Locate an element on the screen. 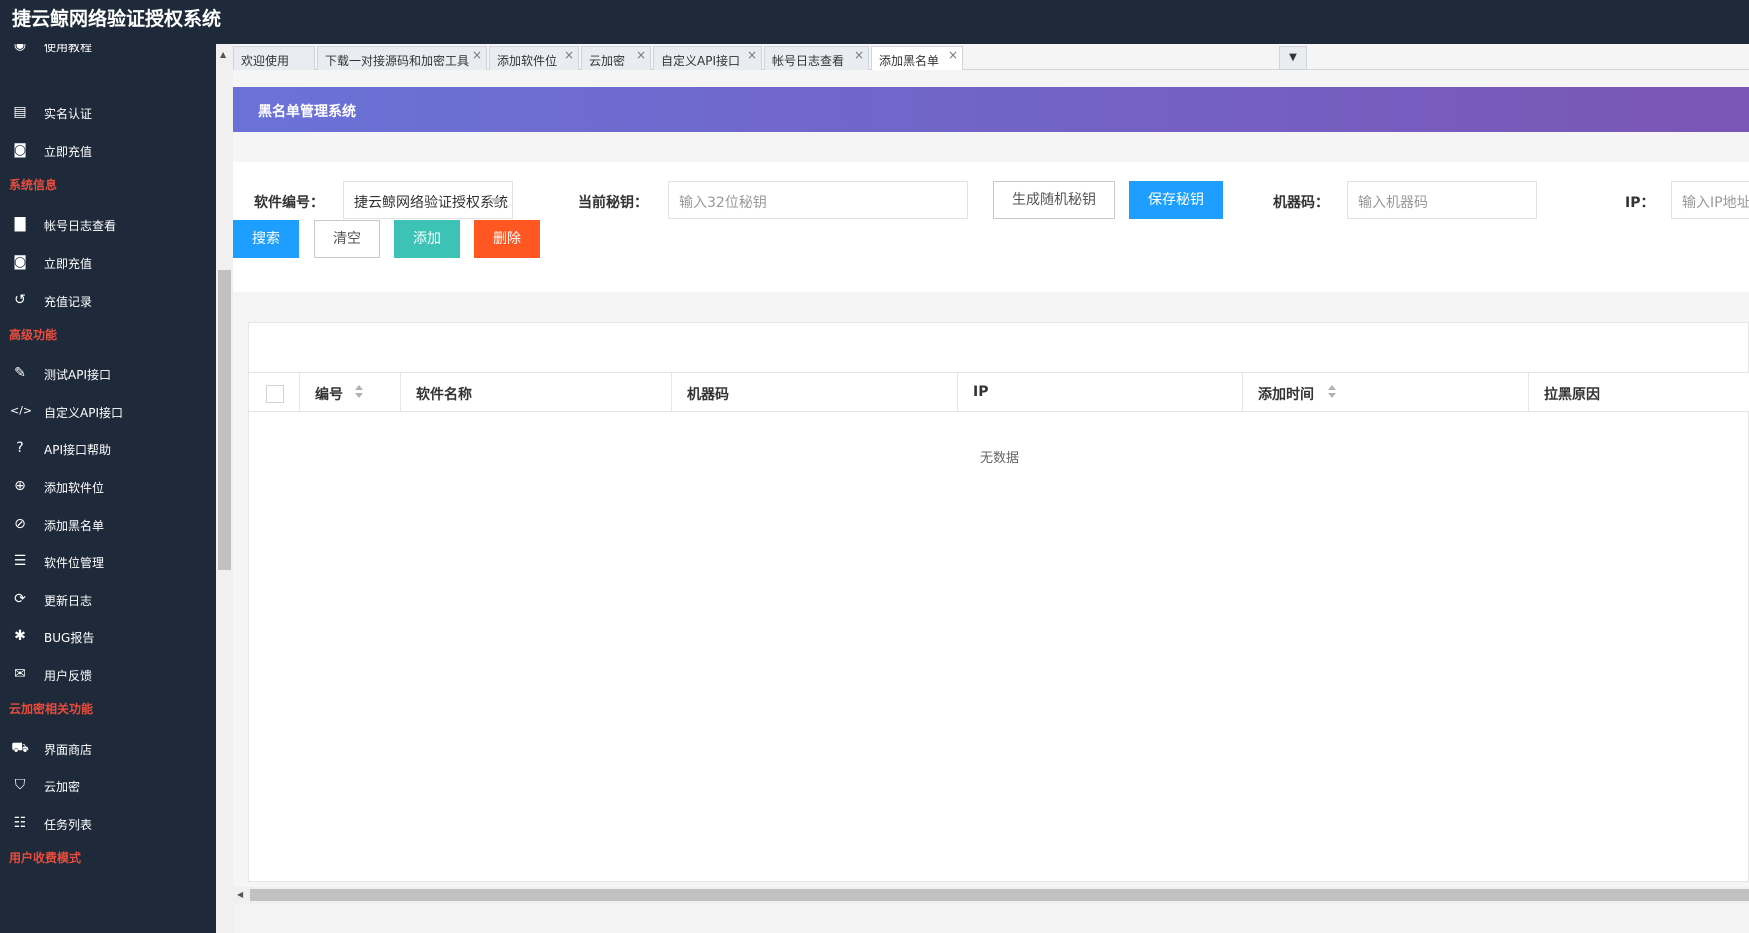  sidebar-item: </> 自定义API接口 is located at coordinates (108, 411).